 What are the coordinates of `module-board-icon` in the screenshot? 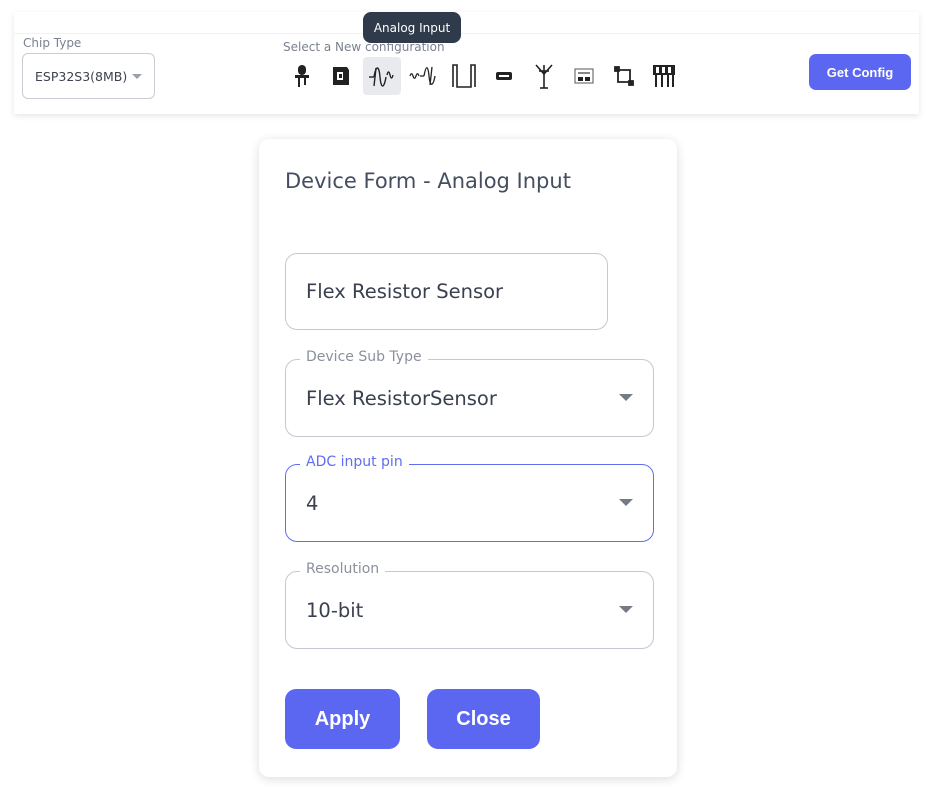 It's located at (584, 76).